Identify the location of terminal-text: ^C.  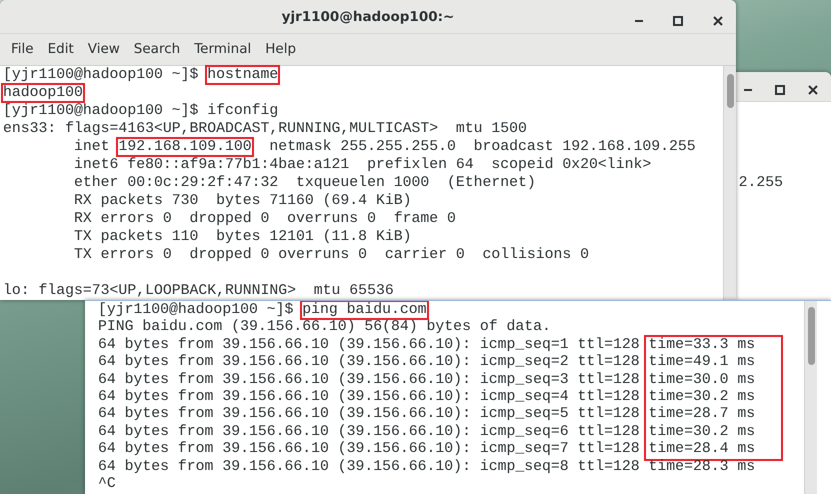
(107, 484).